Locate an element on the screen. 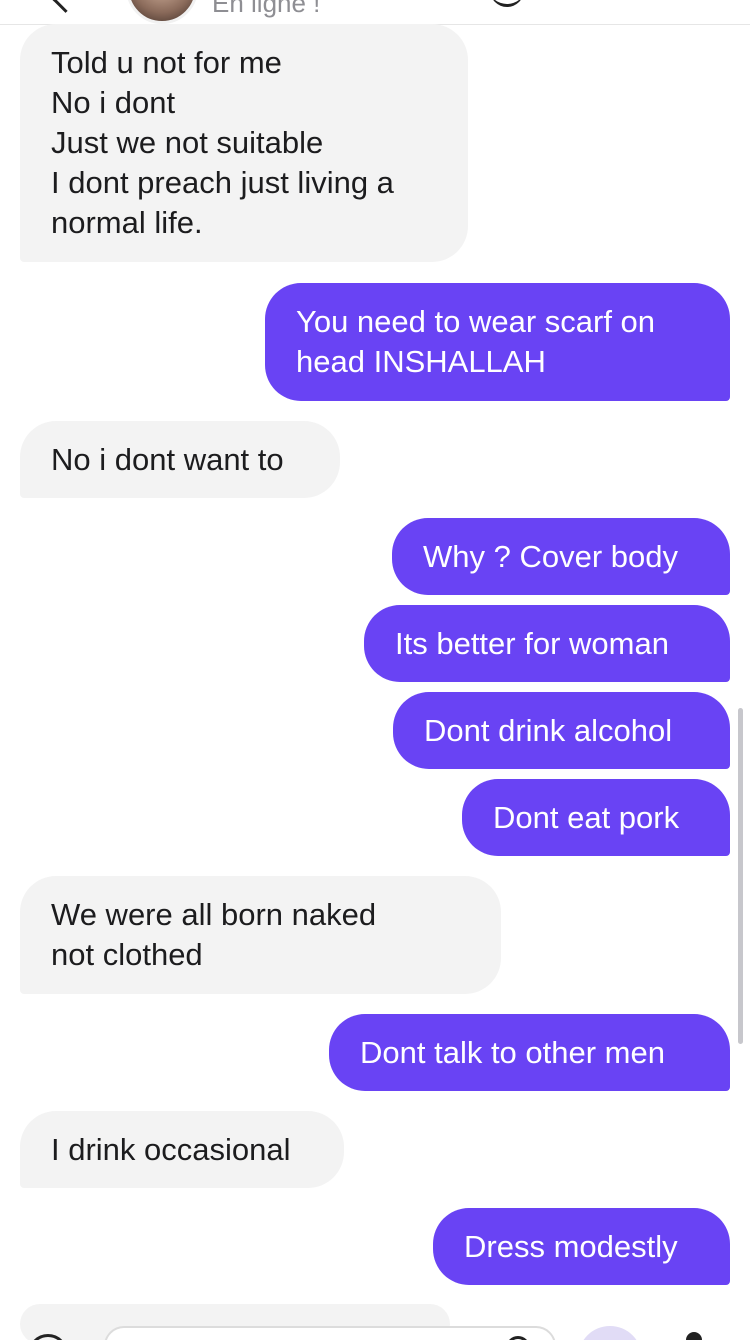  message-bubble-incoming: I drink occasional is located at coordinates (182, 1149).